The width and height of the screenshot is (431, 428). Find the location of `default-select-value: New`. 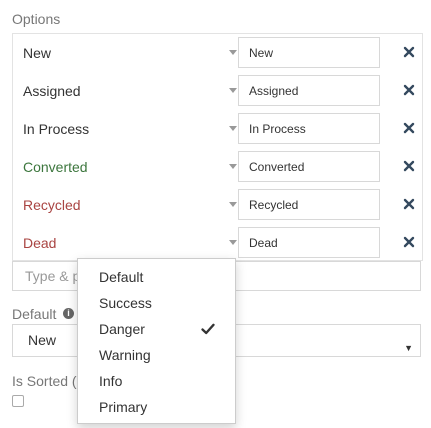

default-select-value: New is located at coordinates (42, 340).